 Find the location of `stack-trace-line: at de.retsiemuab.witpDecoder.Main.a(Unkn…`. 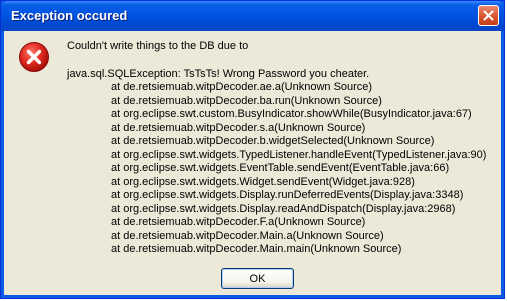

stack-trace-line: at de.retsiemuab.witpDecoder.Main.a(Unkn… is located at coordinates (247, 235).